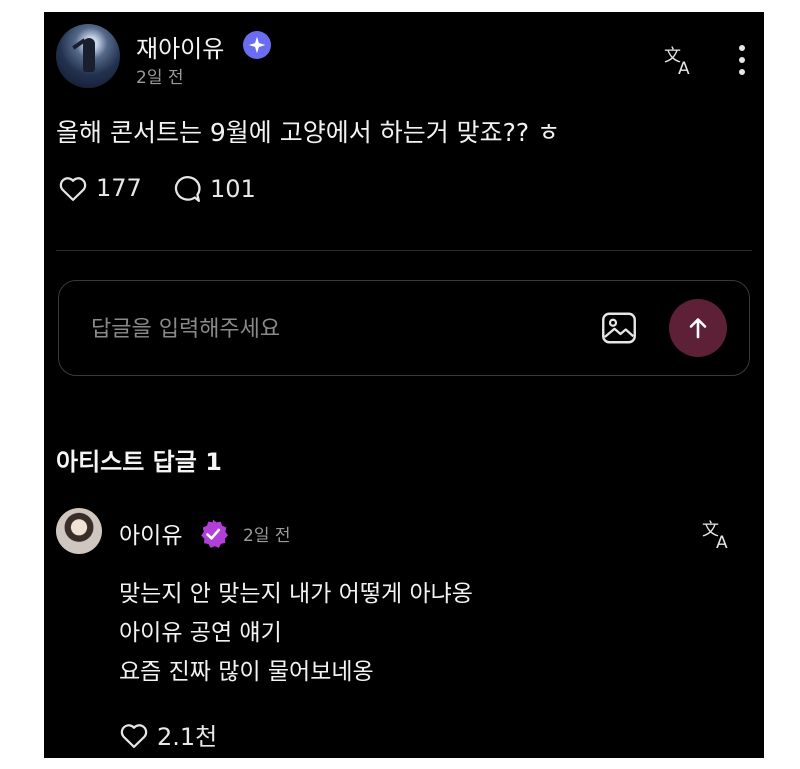 Image resolution: width=800 pixels, height=769 pixels. What do you see at coordinates (79, 531) in the screenshot?
I see `reply-author-avatar` at bounding box center [79, 531].